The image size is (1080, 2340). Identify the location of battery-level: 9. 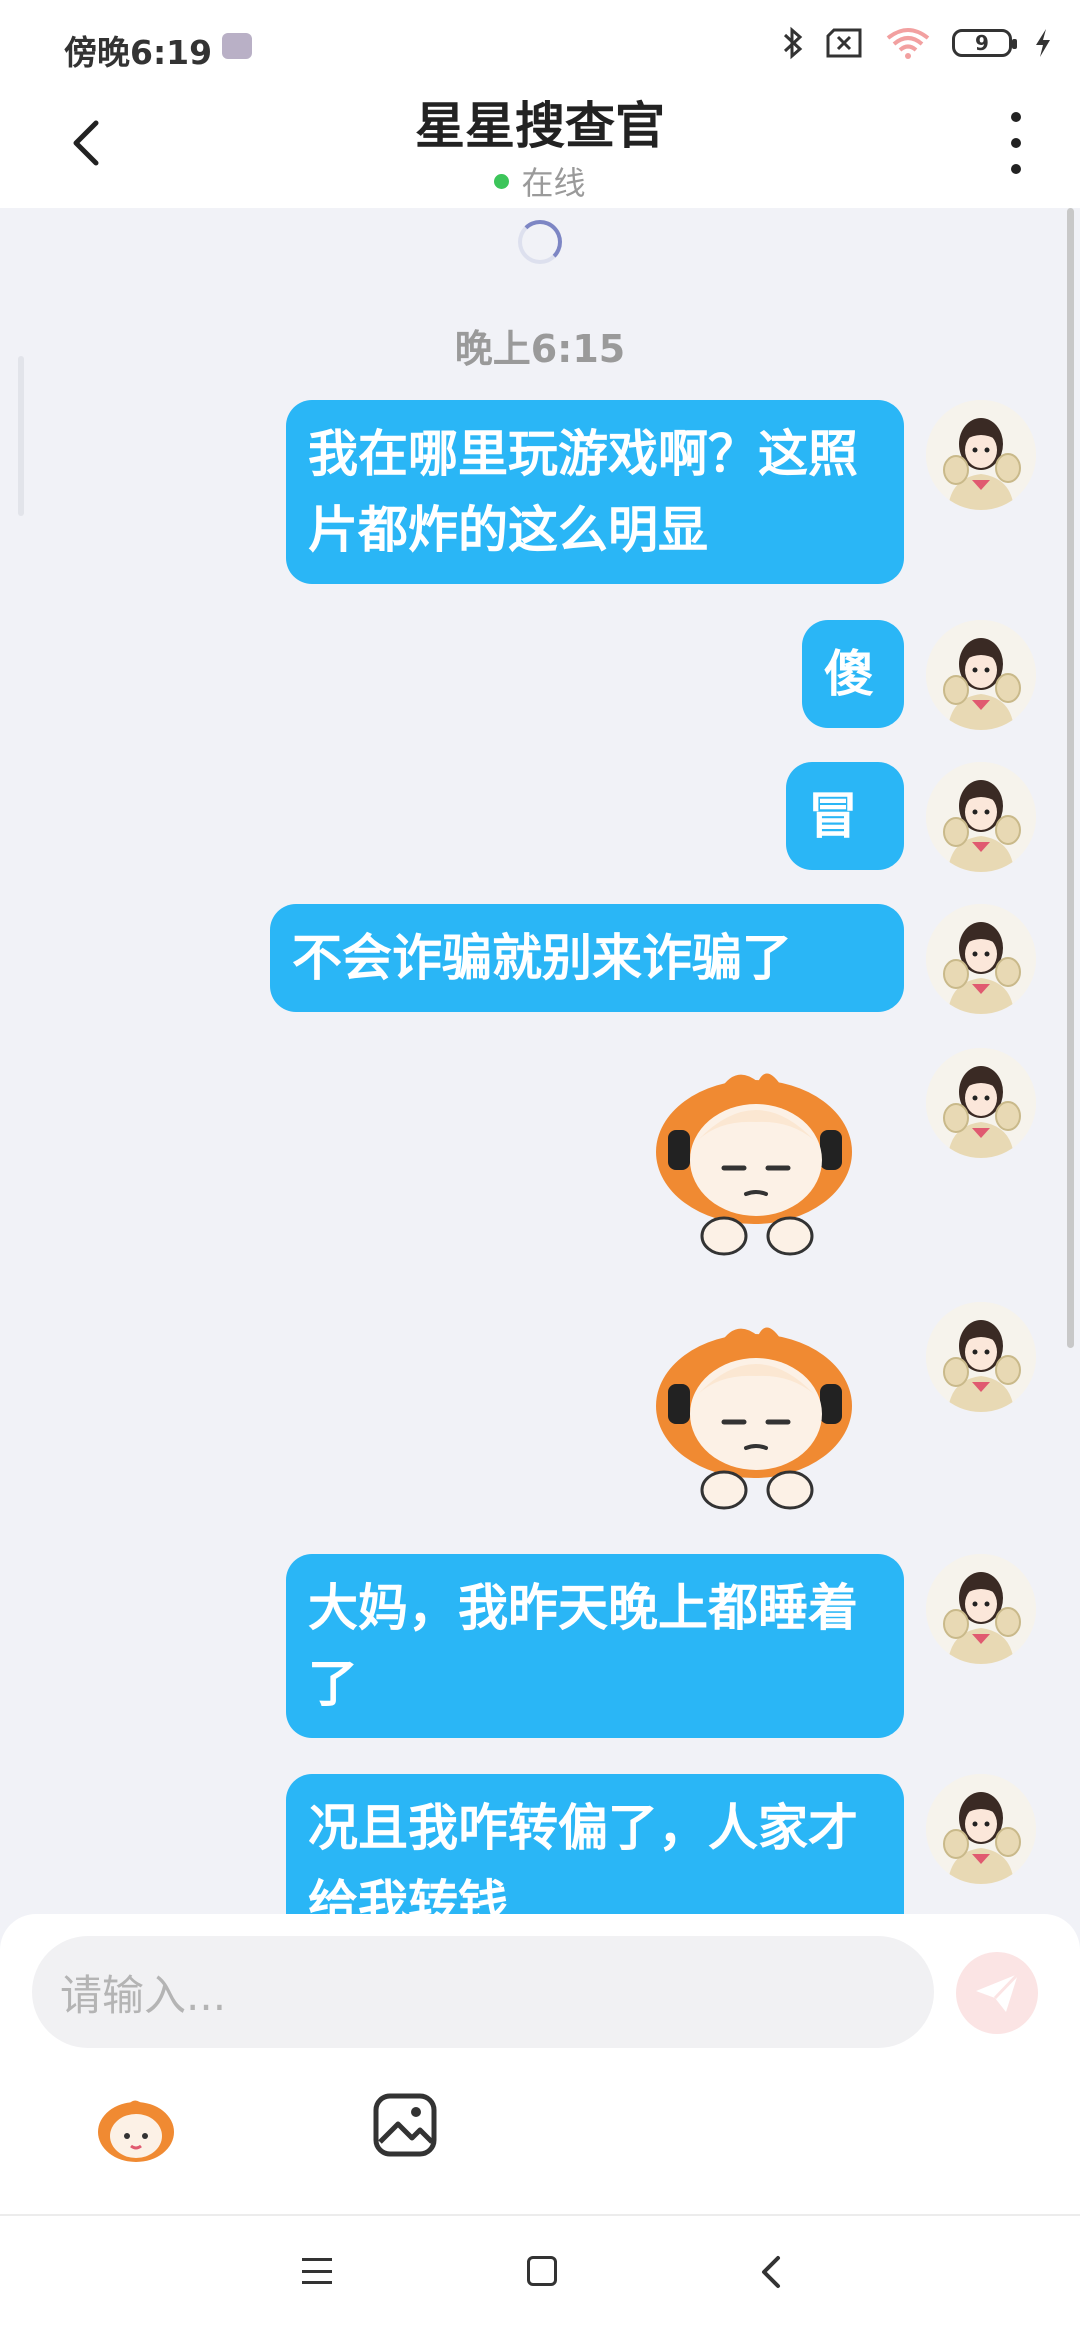
(982, 43).